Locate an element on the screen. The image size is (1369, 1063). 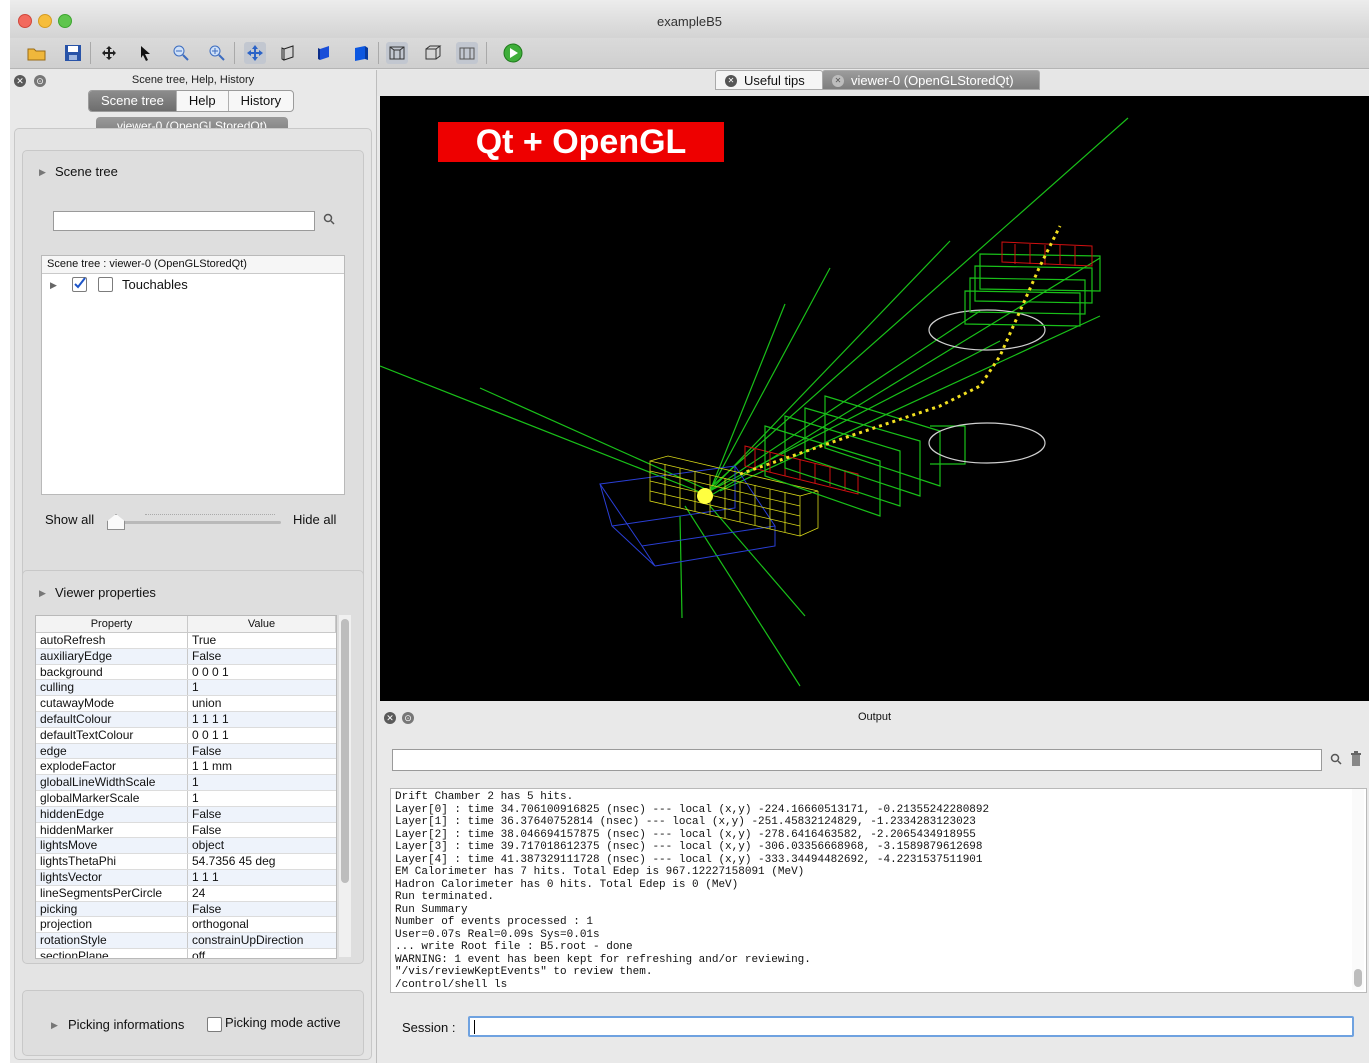
property-value-cell: constrainUpDirection is located at coordinates (261, 940).